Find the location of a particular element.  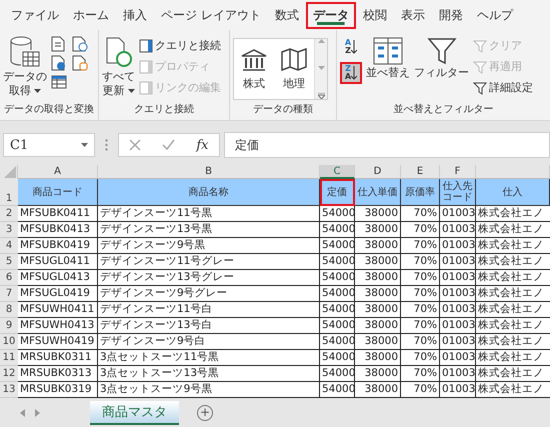

table-cell: MFSUWH0413 is located at coordinates (58, 326).